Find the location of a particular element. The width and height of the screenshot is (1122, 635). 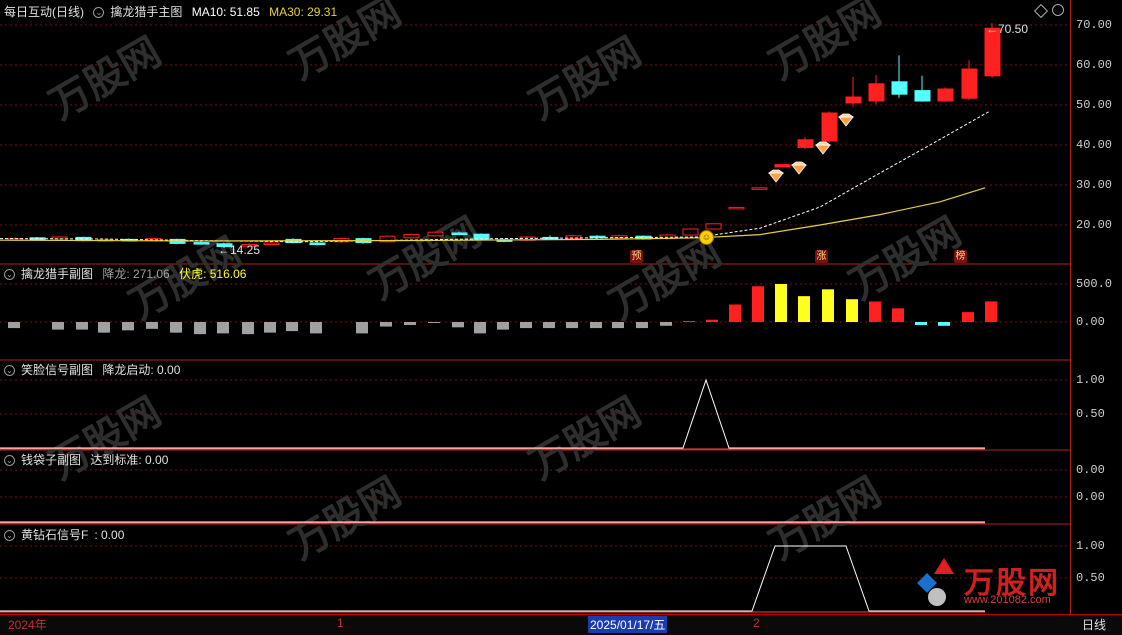

main-y-tick: 40.00 is located at coordinates (1094, 145).